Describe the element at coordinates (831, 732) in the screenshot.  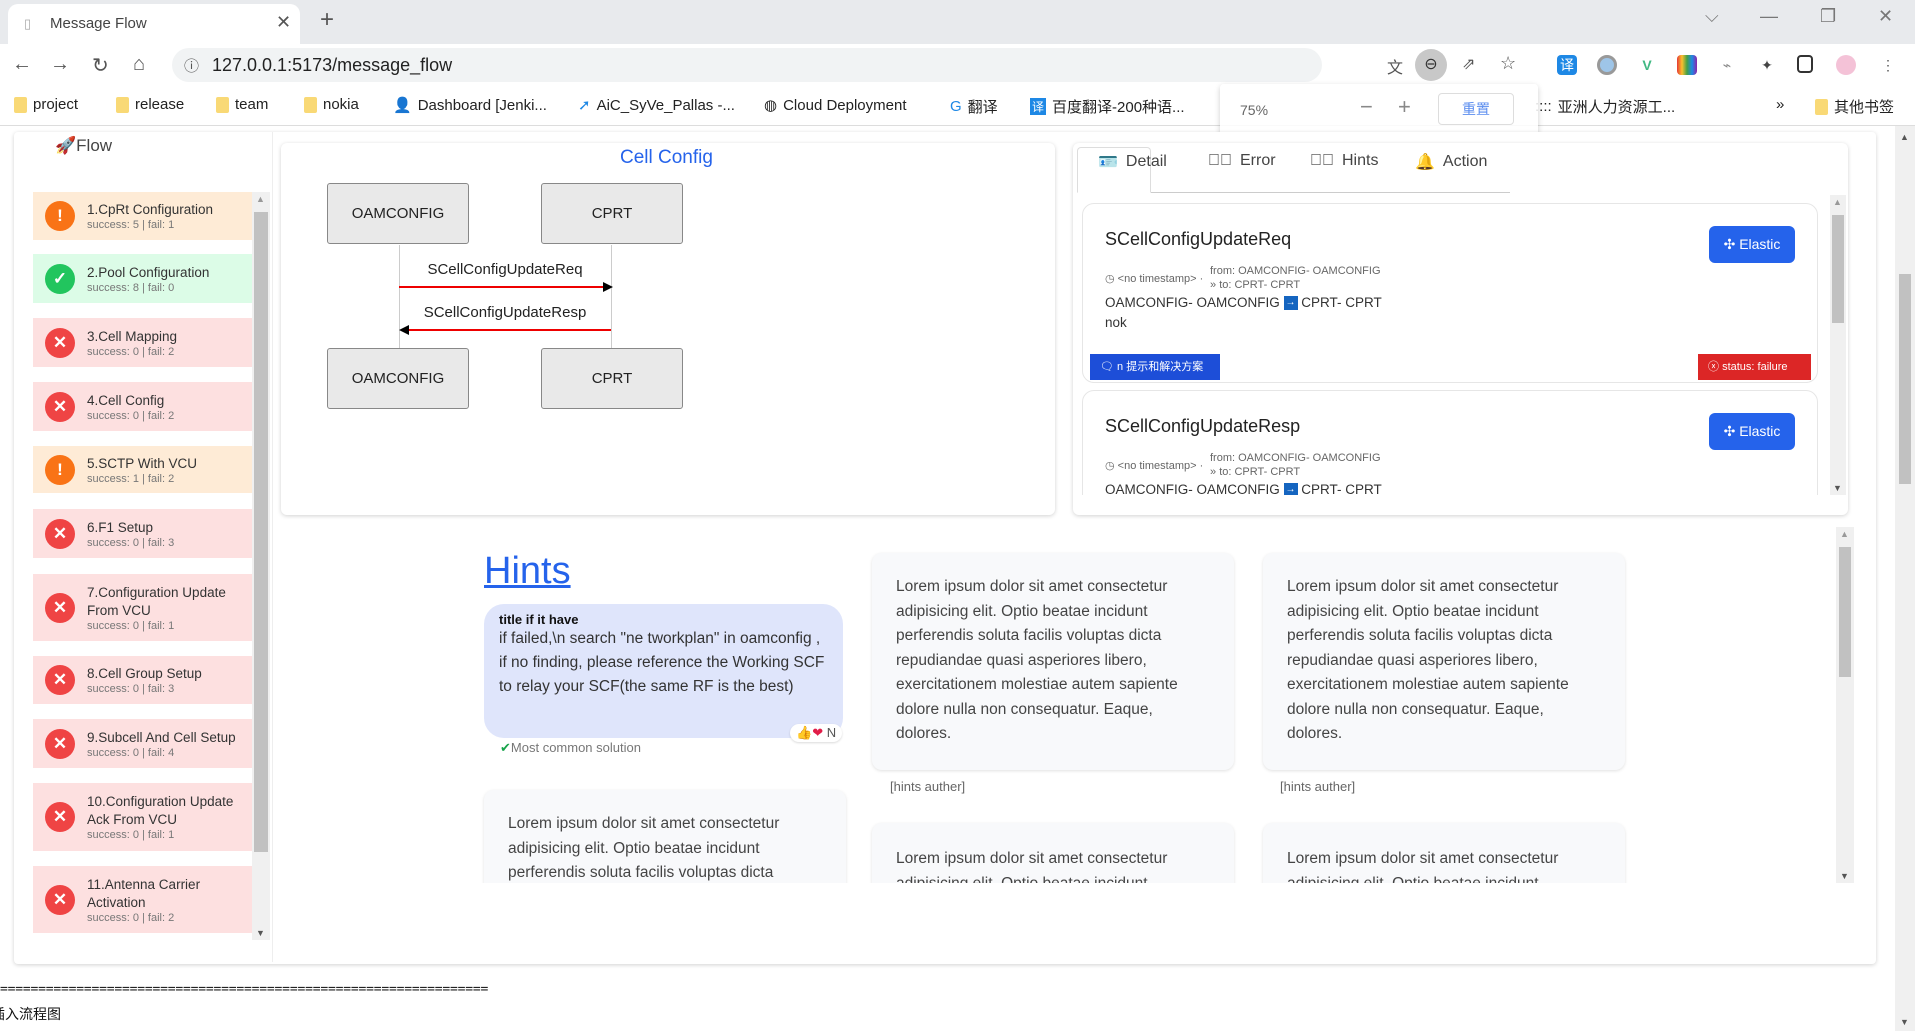
I see `reaction-count: N` at that location.